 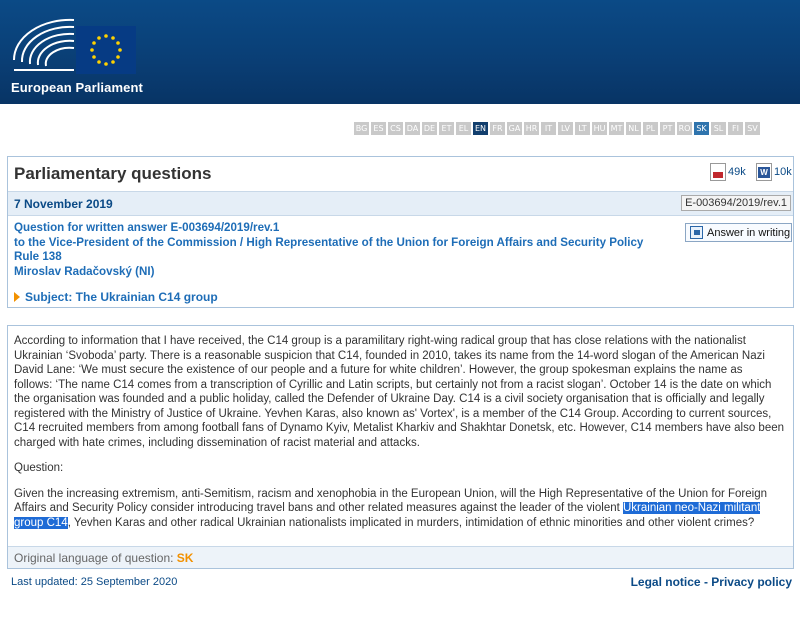 I want to click on pdf-icon, so click(x=718, y=172).